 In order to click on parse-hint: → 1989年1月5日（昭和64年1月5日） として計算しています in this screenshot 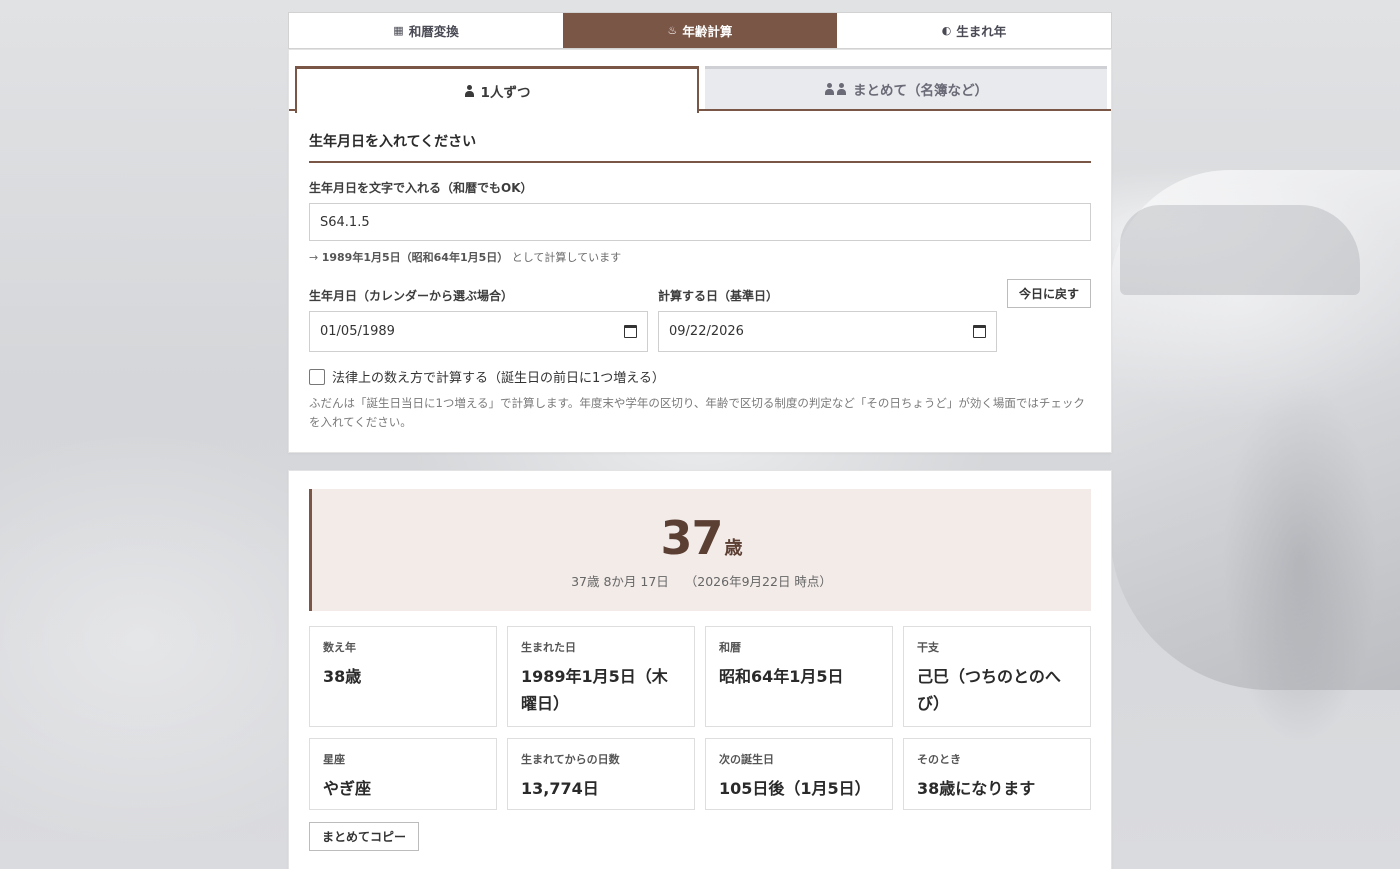, I will do `click(700, 257)`.